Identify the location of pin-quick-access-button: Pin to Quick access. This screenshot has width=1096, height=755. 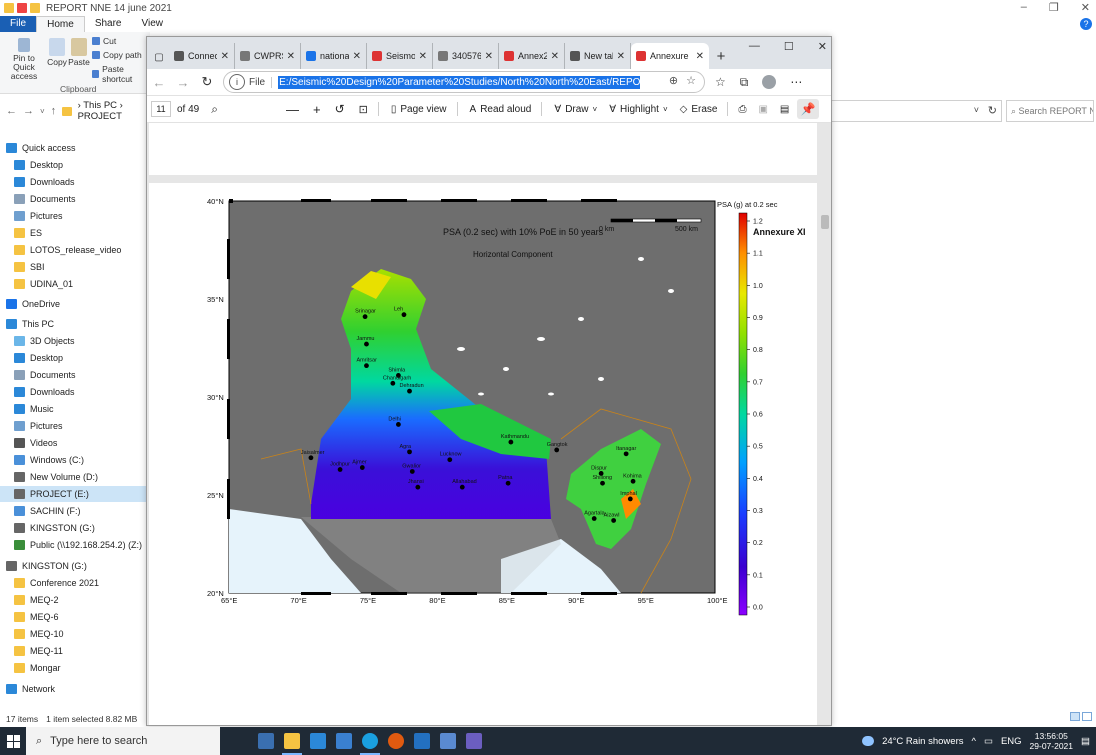
(24, 59).